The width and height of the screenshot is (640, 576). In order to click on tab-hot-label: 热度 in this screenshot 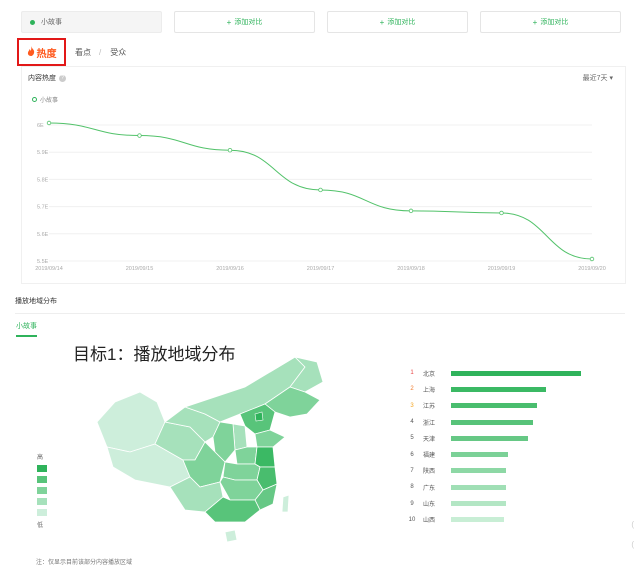, I will do `click(46, 54)`.